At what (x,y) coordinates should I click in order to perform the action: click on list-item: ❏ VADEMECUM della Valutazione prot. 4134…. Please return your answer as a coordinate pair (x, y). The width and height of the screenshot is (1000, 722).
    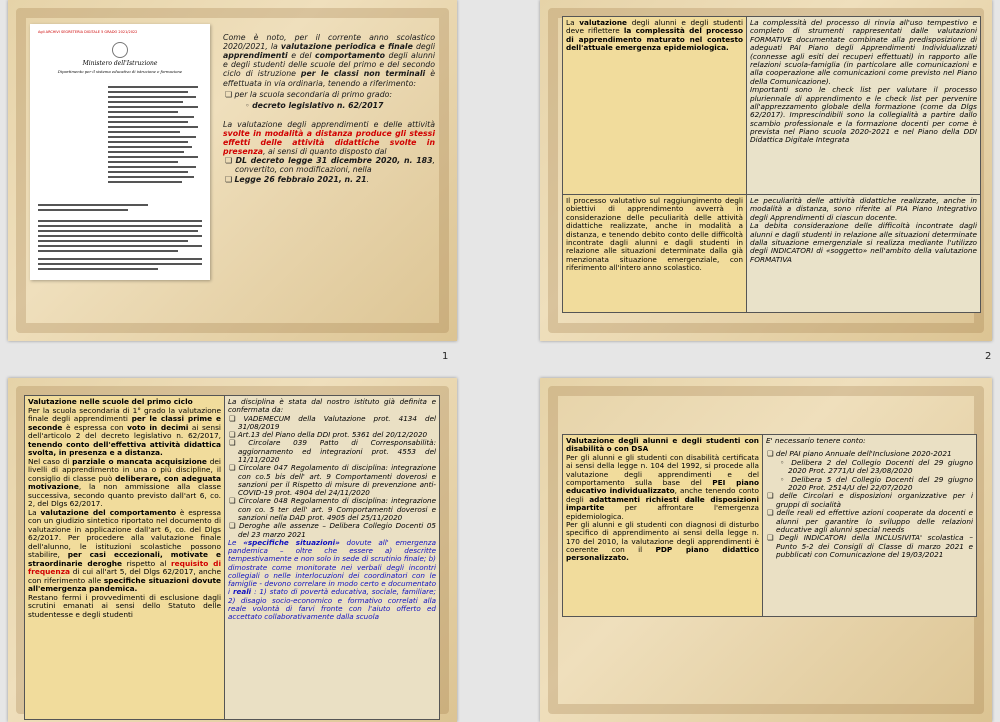
    Looking at the image, I should click on (332, 422).